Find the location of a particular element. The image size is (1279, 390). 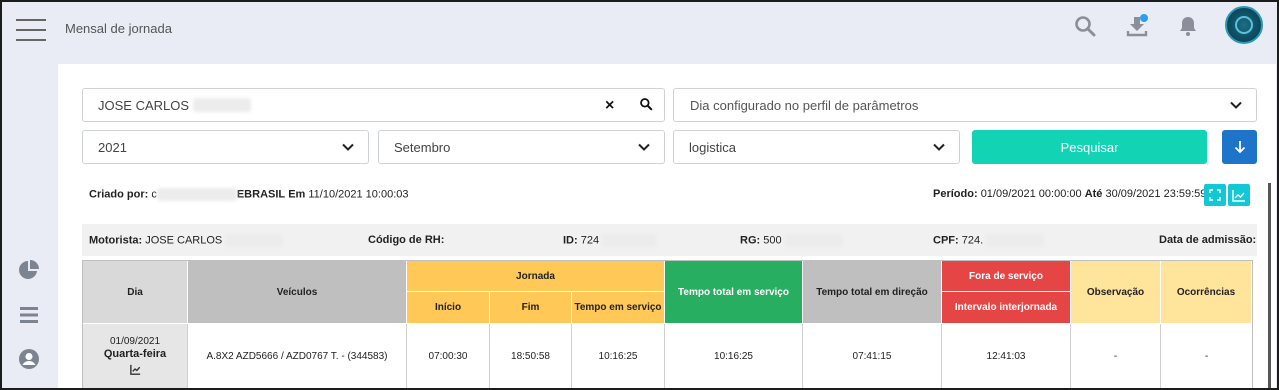

avatar is located at coordinates (1244, 25).